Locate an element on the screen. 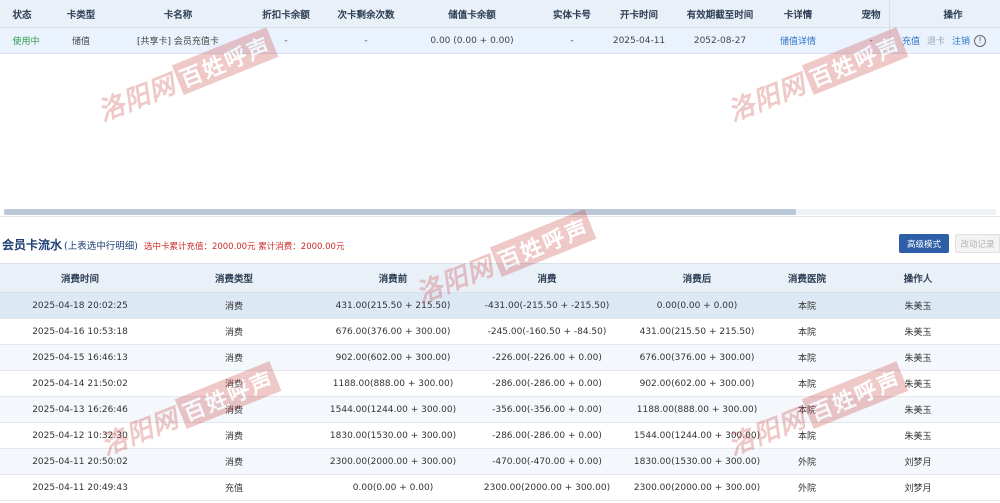 The height and width of the screenshot is (503, 1000). cell-type: 充值 is located at coordinates (233, 489).